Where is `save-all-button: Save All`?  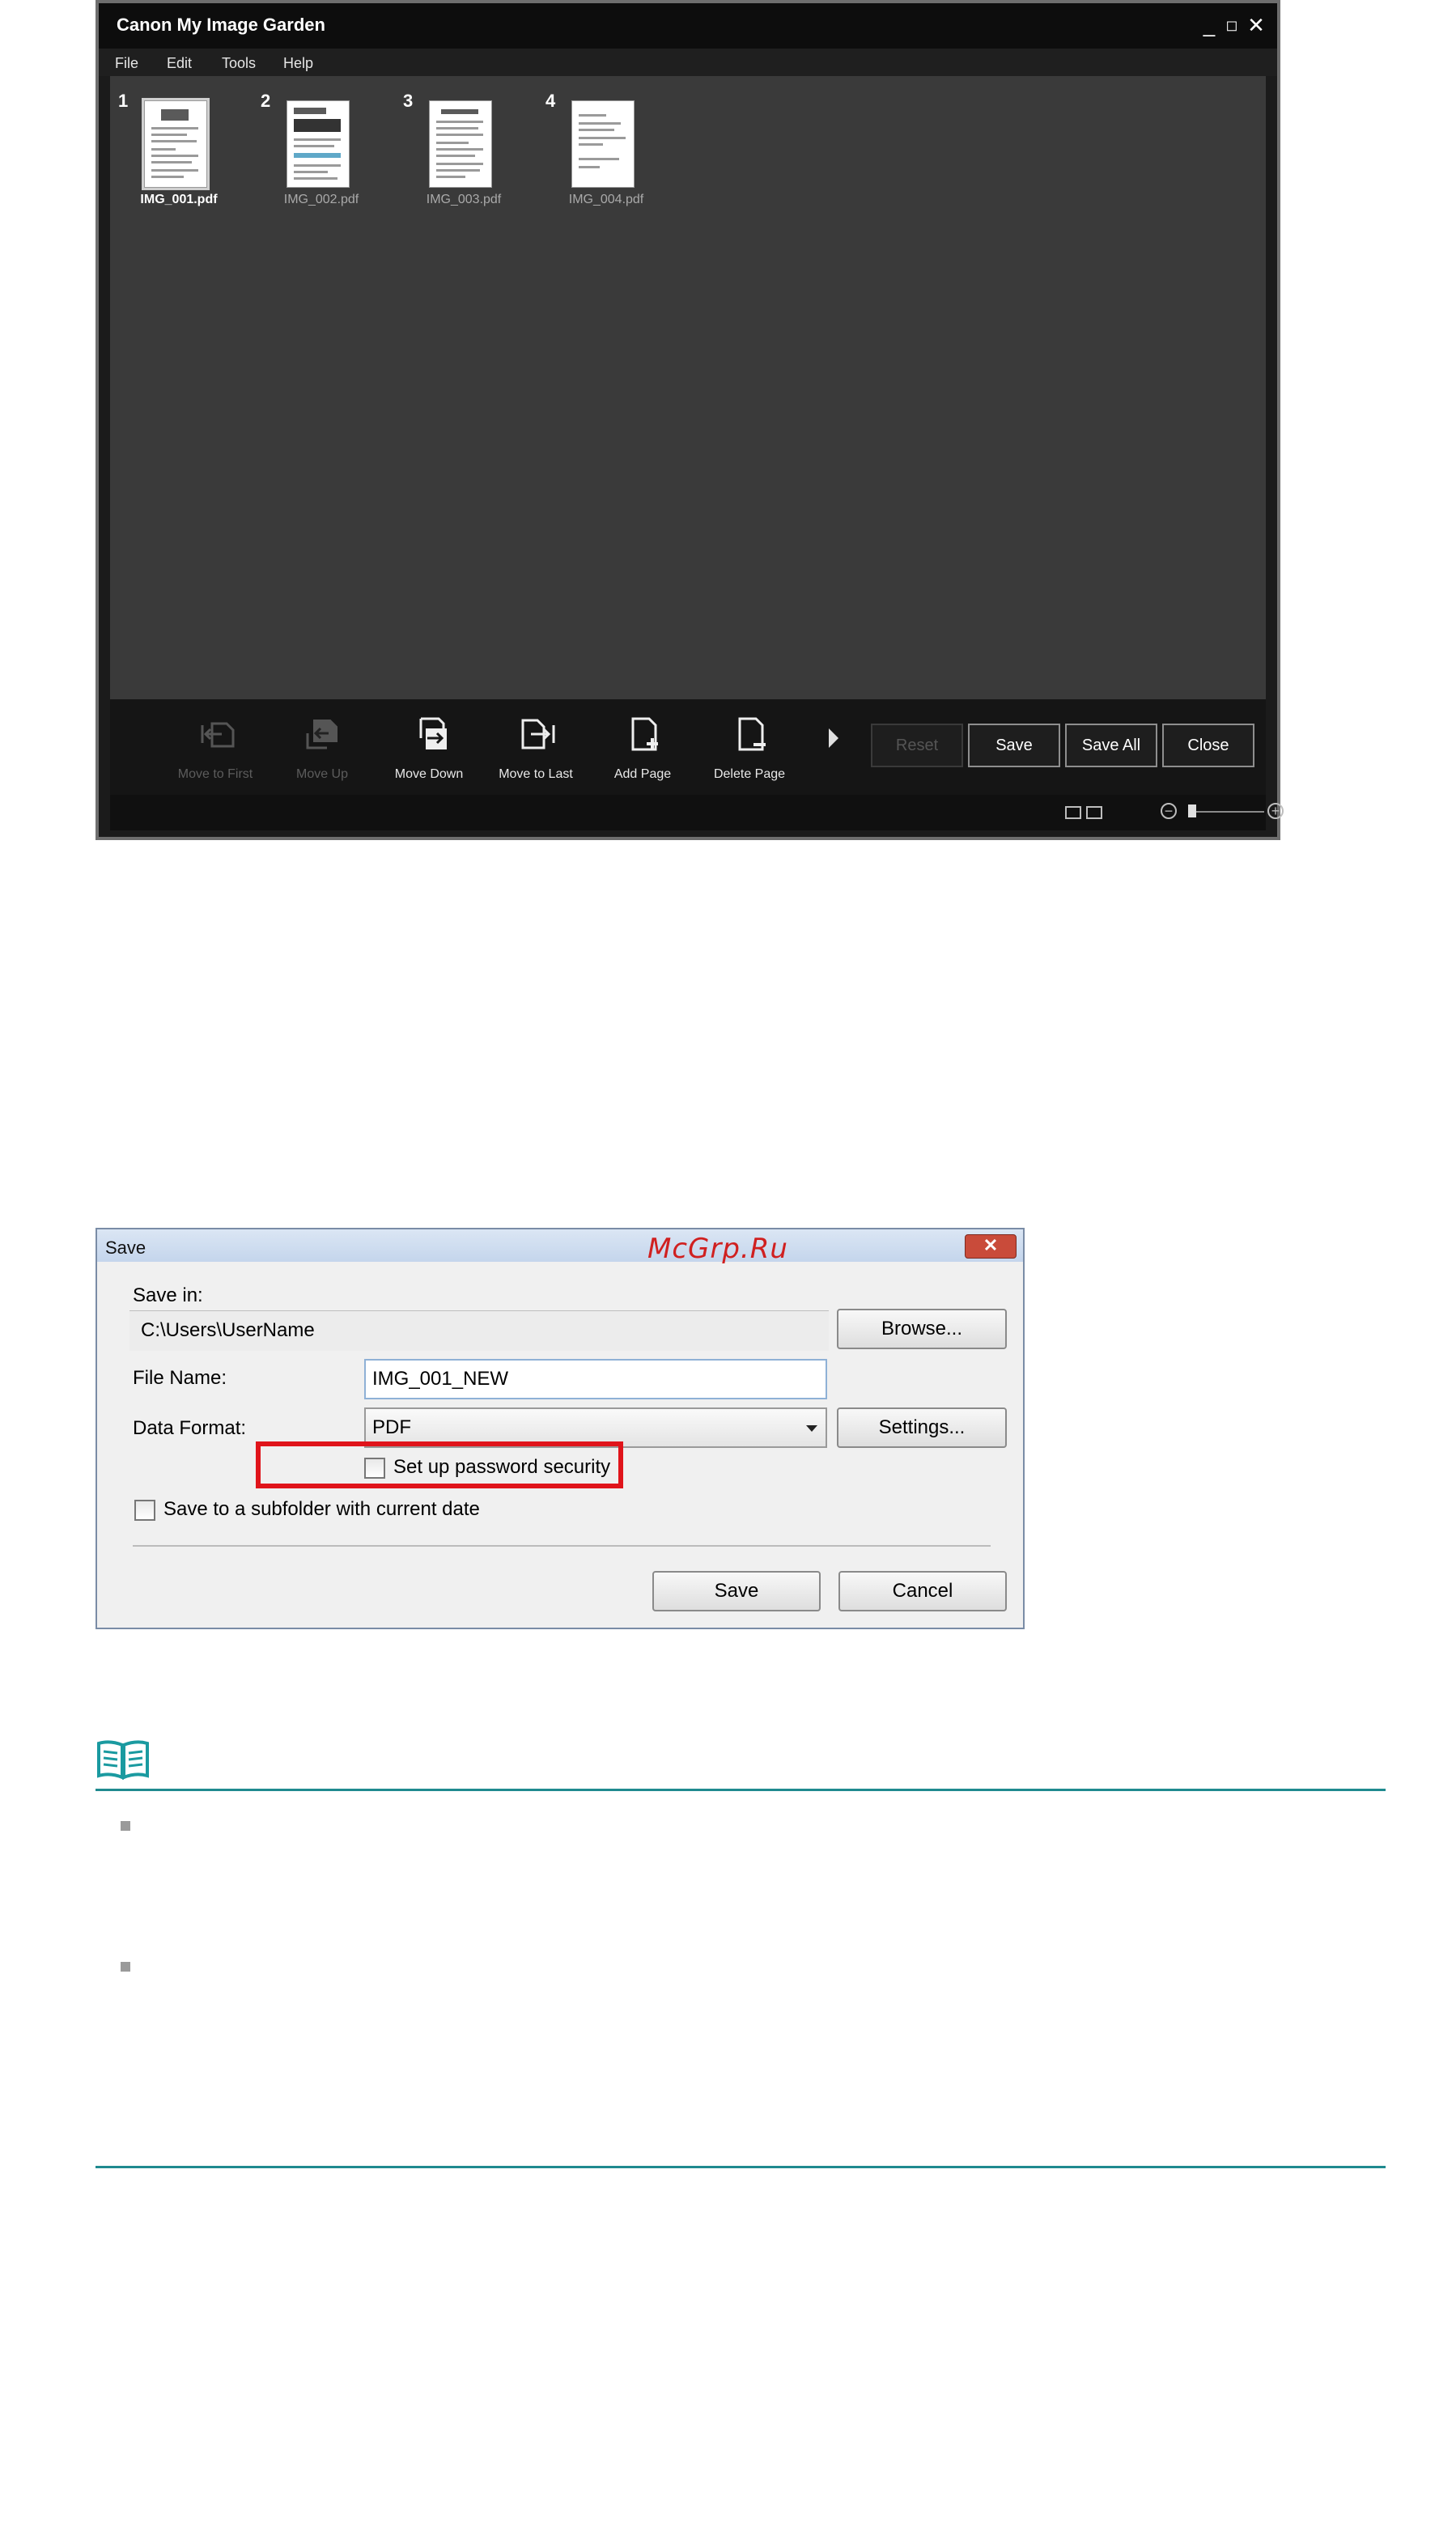 save-all-button: Save All is located at coordinates (1111, 745).